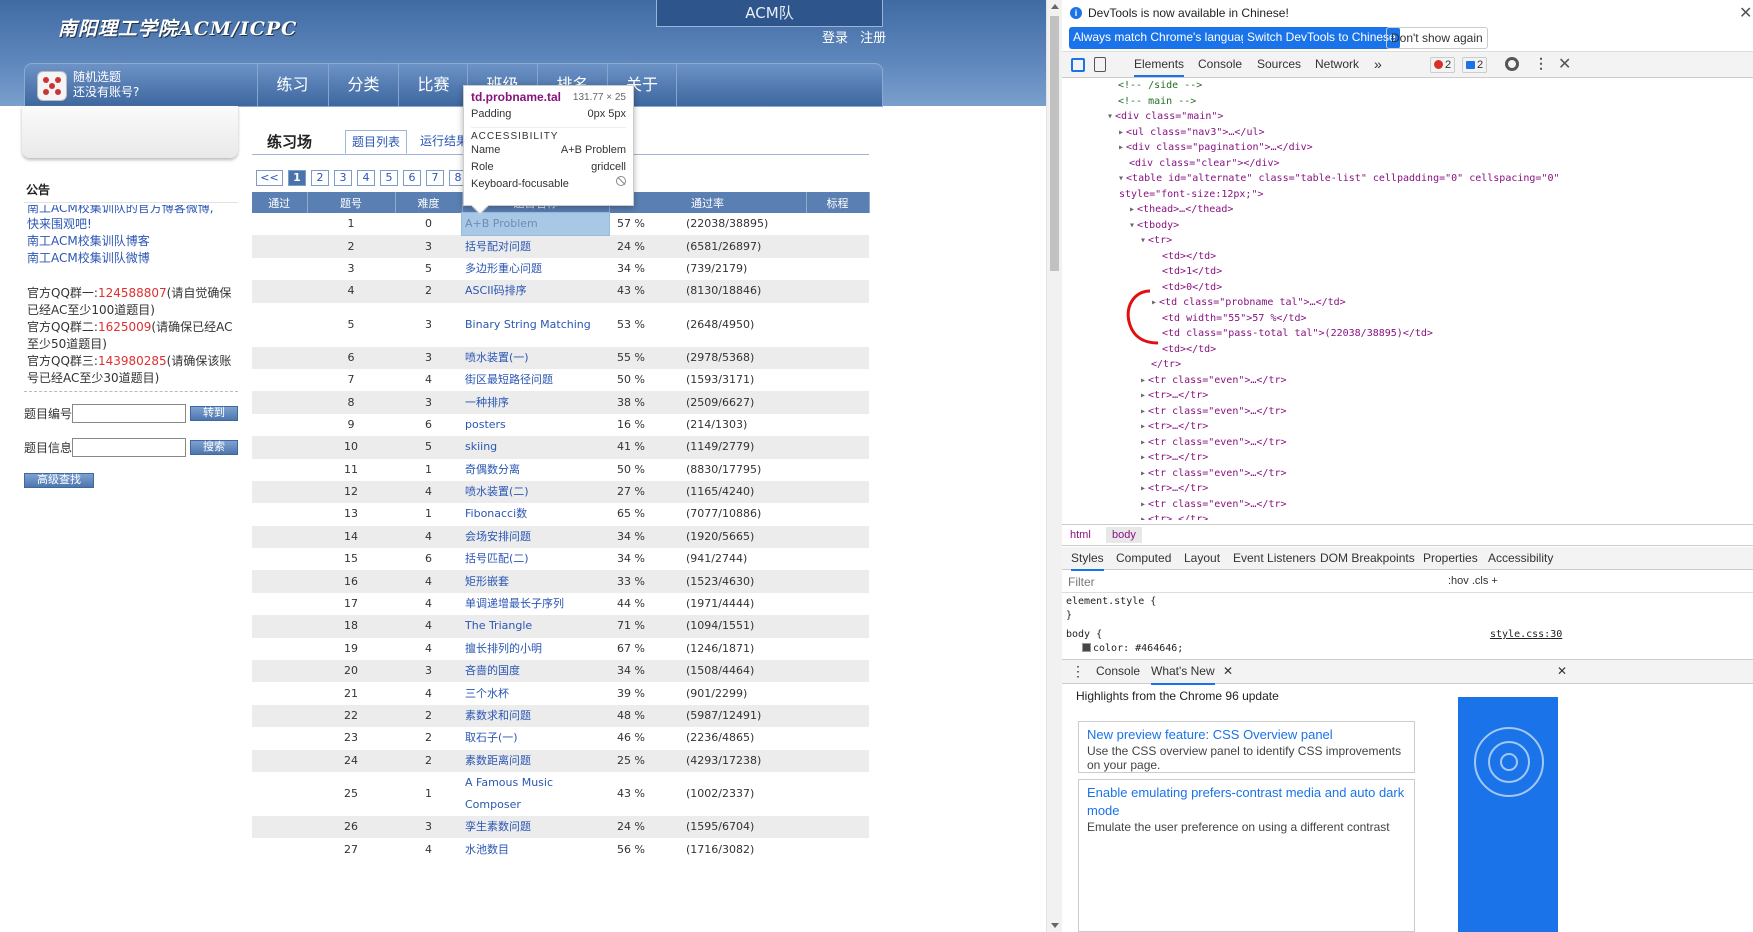 The width and height of the screenshot is (1753, 932). Describe the element at coordinates (838, 202) in the screenshot. I see `col-solution: 标程` at that location.